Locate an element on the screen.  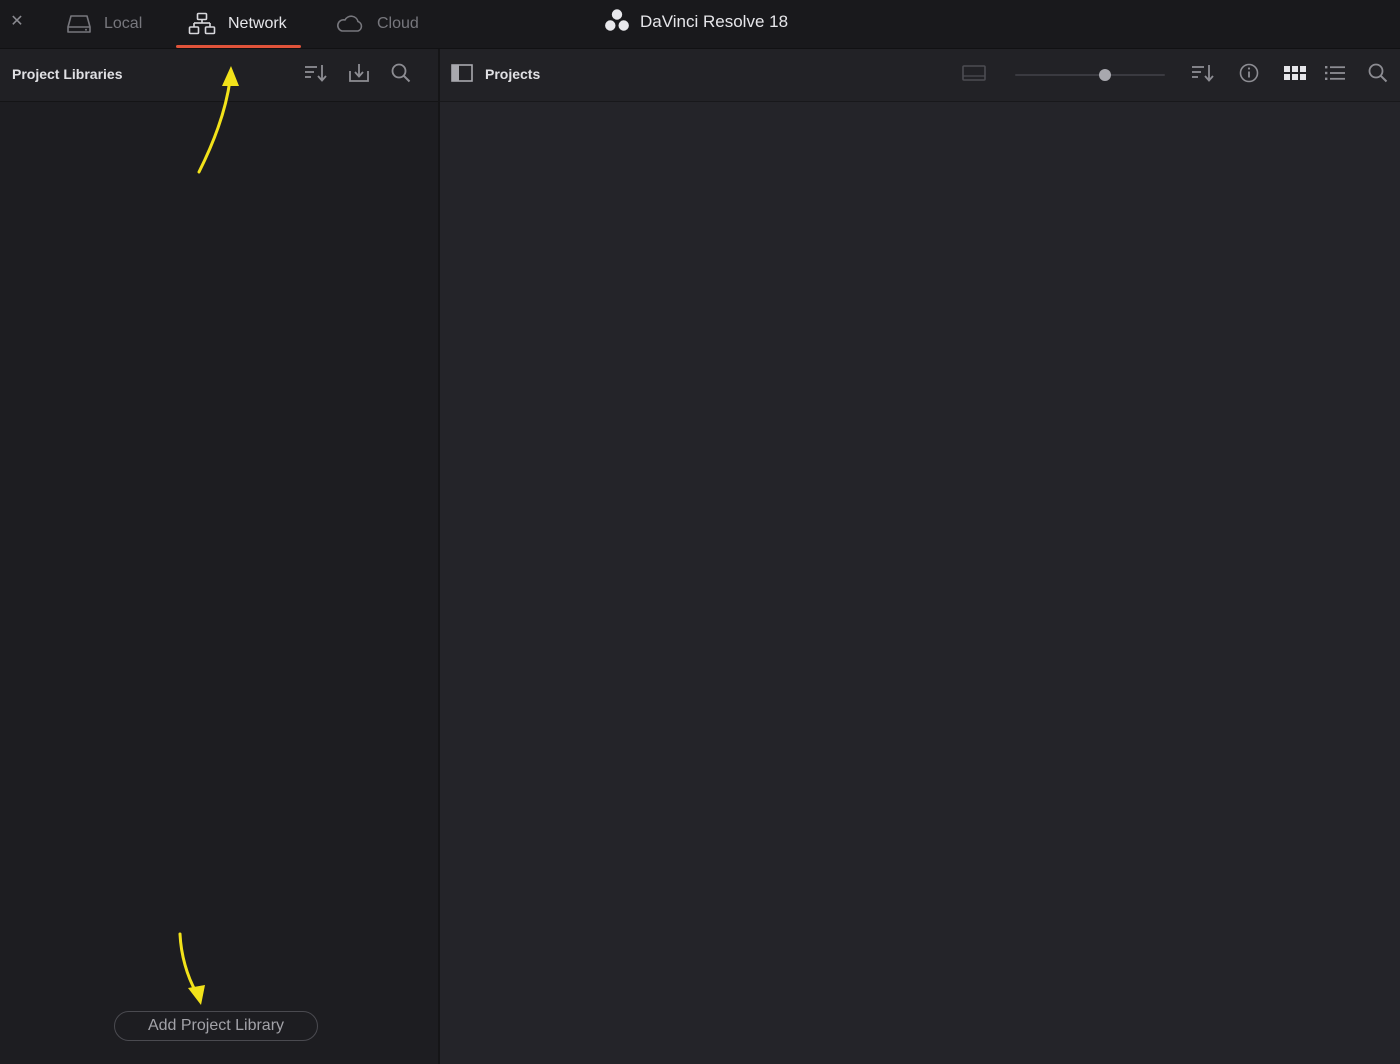
grid-view-button is located at coordinates (1295, 75).